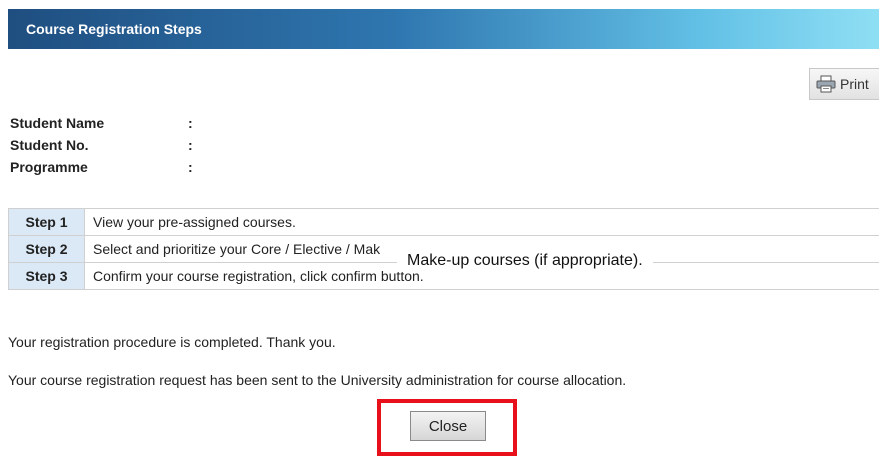  I want to click on step-row: Step 1 View your pre-assigned courses., so click(443, 222).